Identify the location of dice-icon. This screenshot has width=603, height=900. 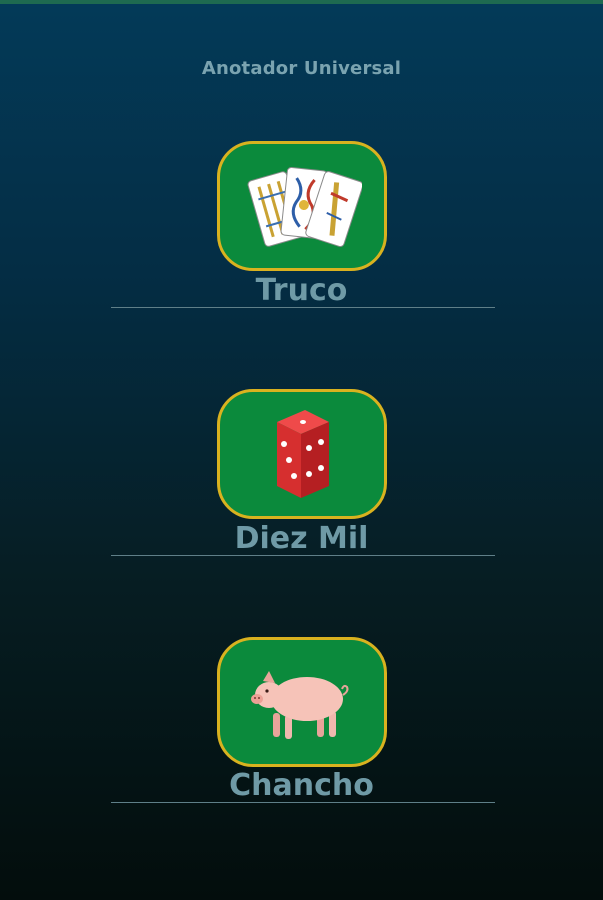
(303, 454).